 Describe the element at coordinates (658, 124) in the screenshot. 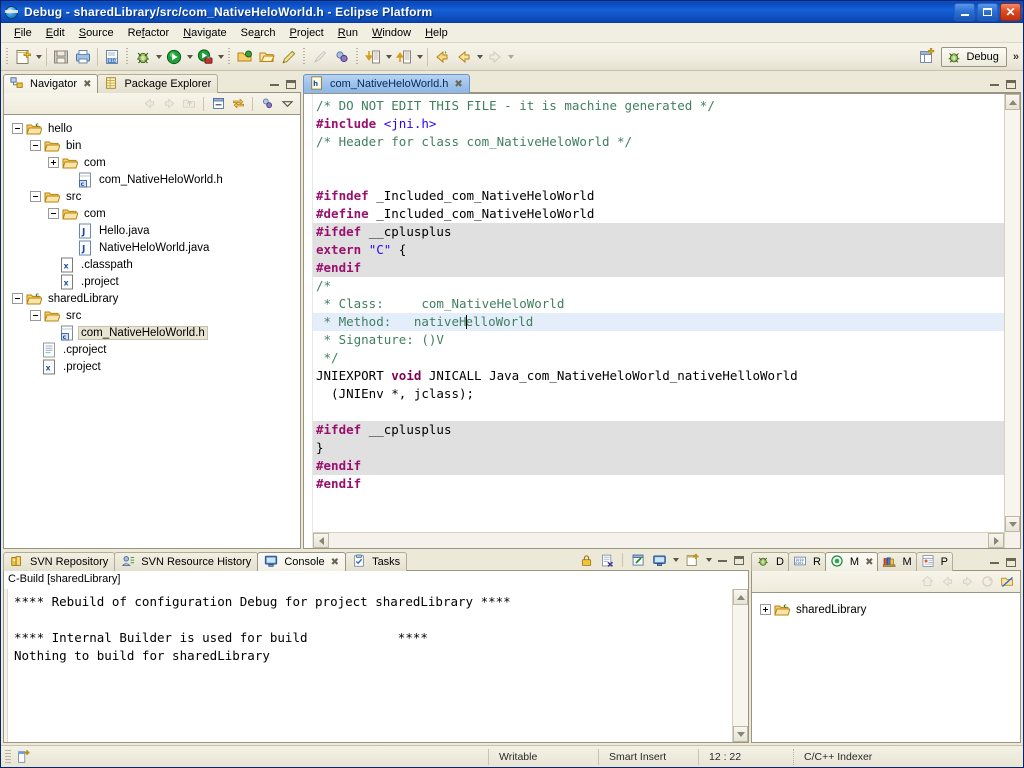

I see `code-line: #include <jni.h>` at that location.